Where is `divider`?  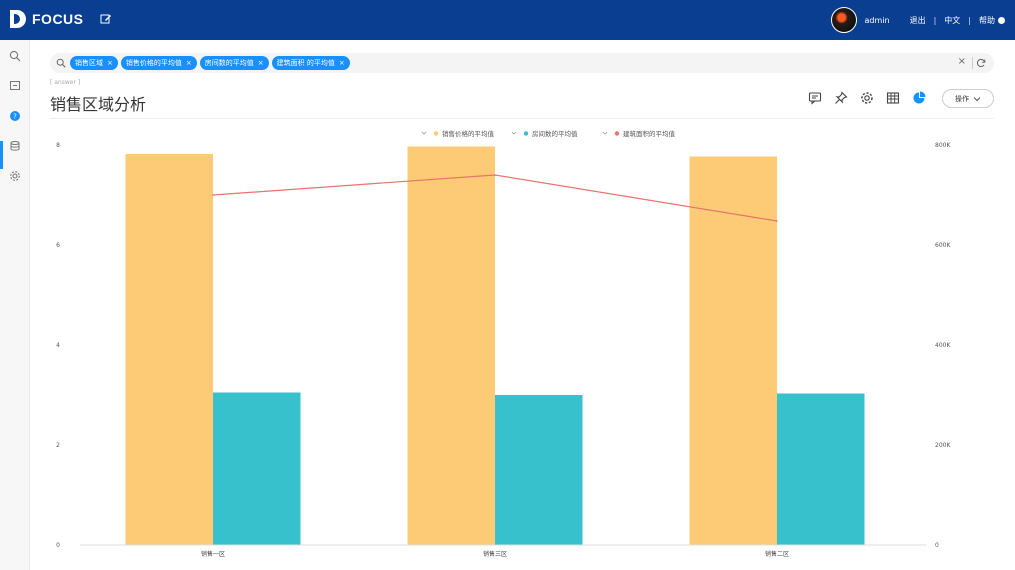 divider is located at coordinates (972, 63).